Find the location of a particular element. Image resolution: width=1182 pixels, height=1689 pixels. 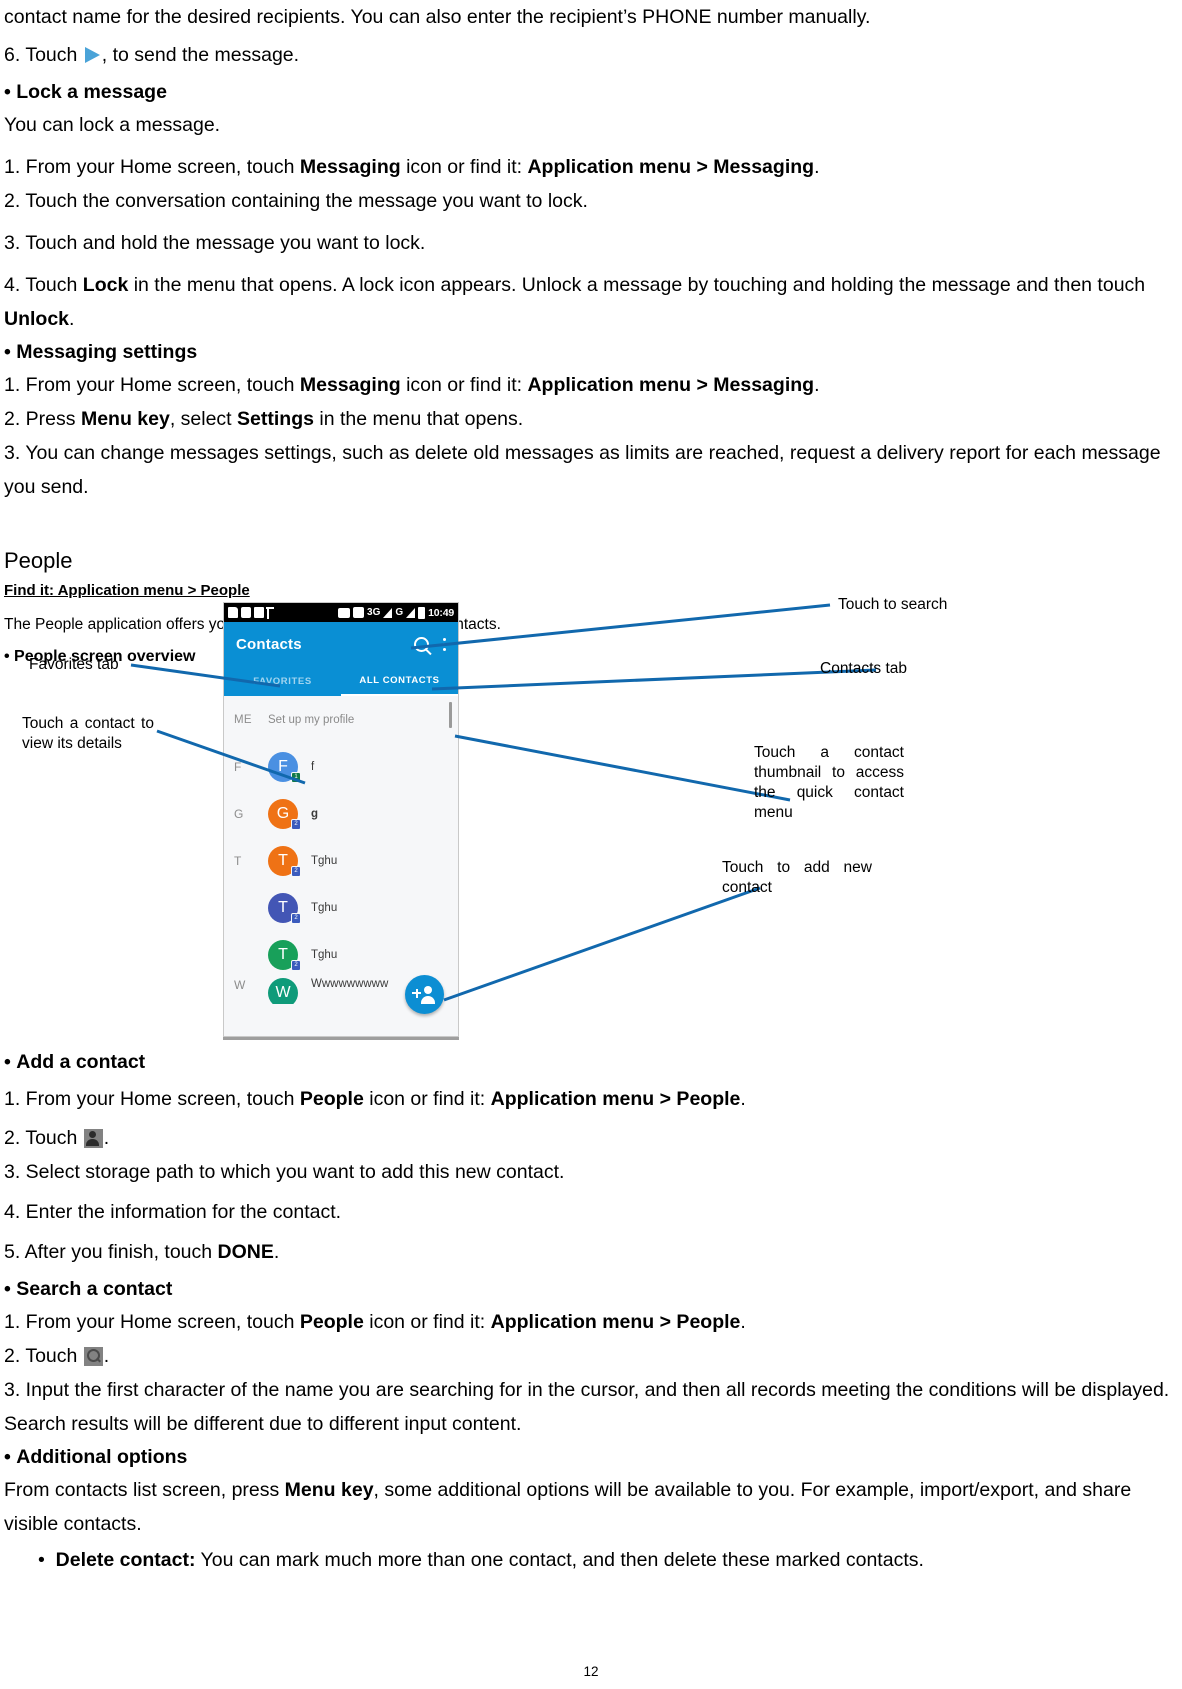

contact-name: g is located at coordinates (315, 813).